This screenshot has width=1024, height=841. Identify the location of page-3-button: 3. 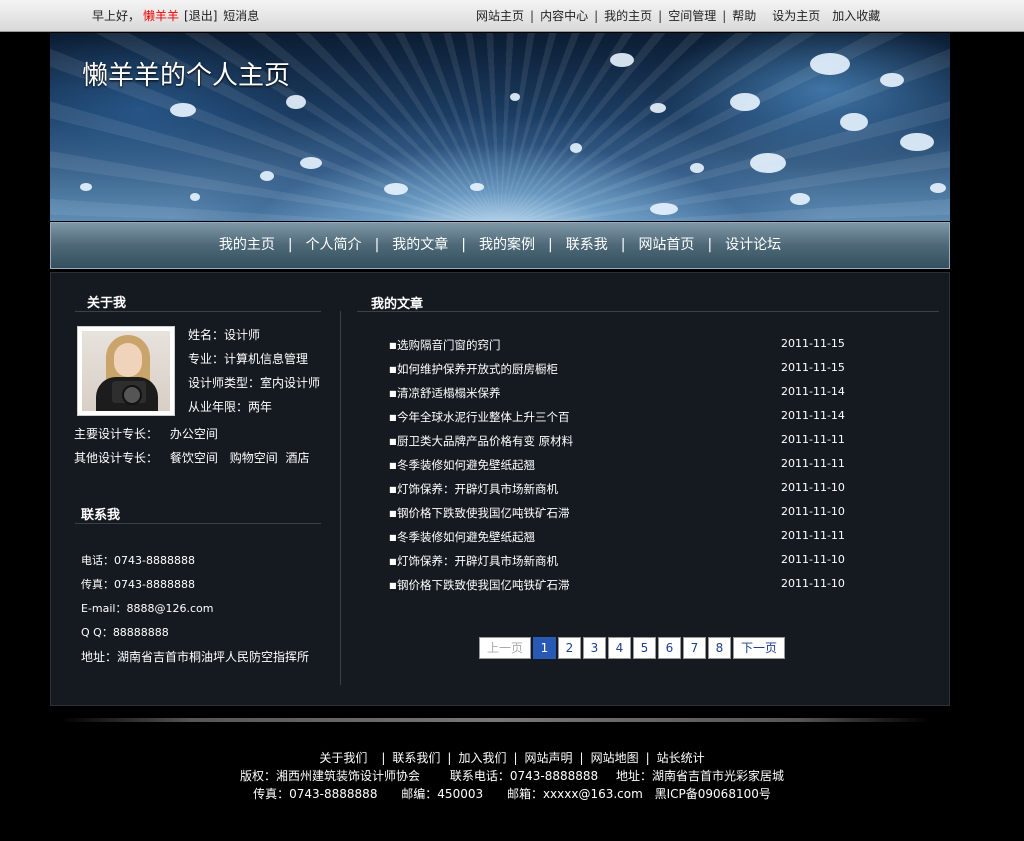
(594, 648).